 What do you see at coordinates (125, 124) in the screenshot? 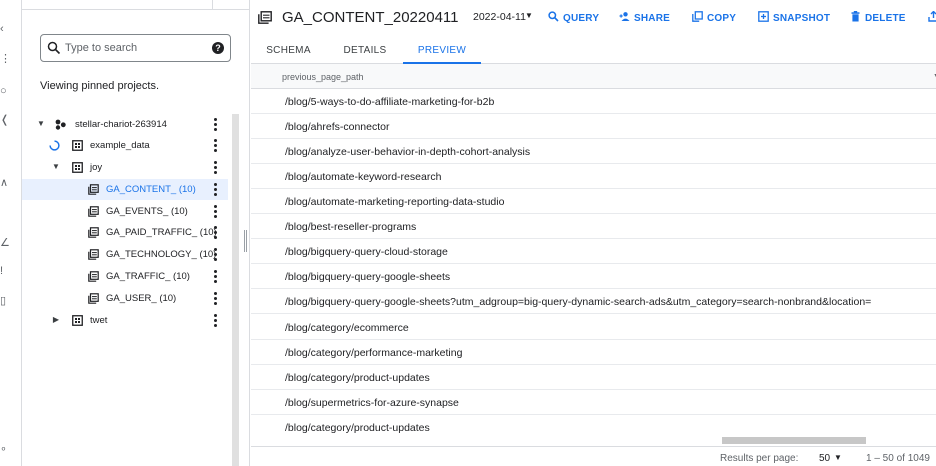
I see `tree-item-project: ▼ stellar-chariot-263914` at bounding box center [125, 124].